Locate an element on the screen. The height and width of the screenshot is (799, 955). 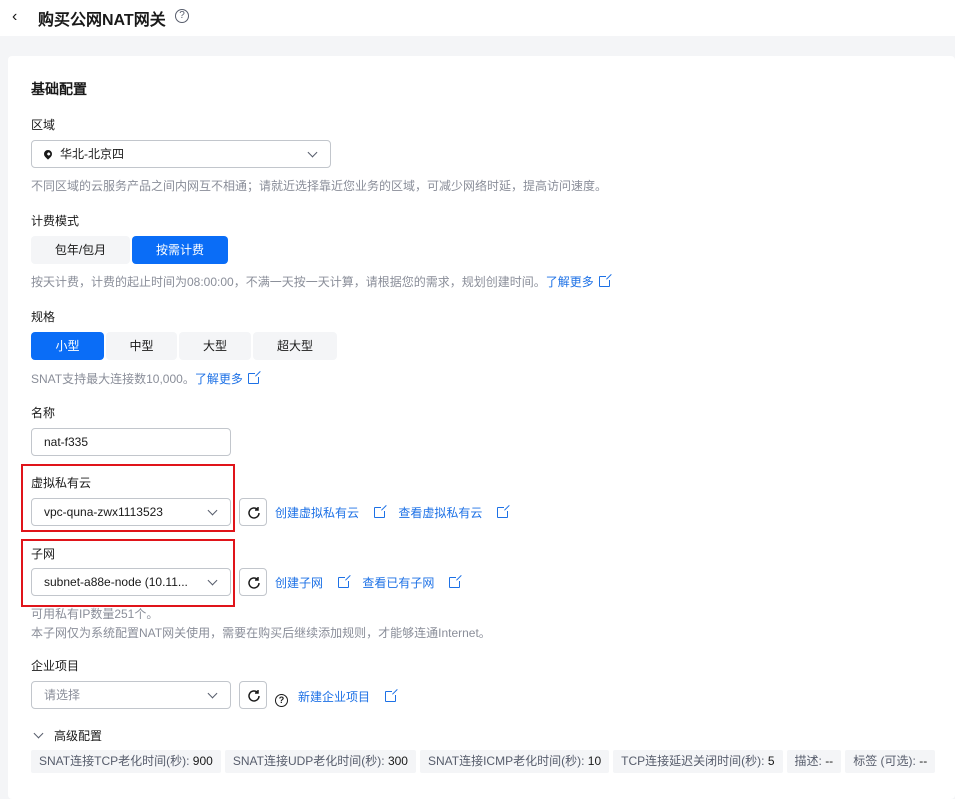
subnet-links: 创建子网 查看已有子网 is located at coordinates (369, 582).